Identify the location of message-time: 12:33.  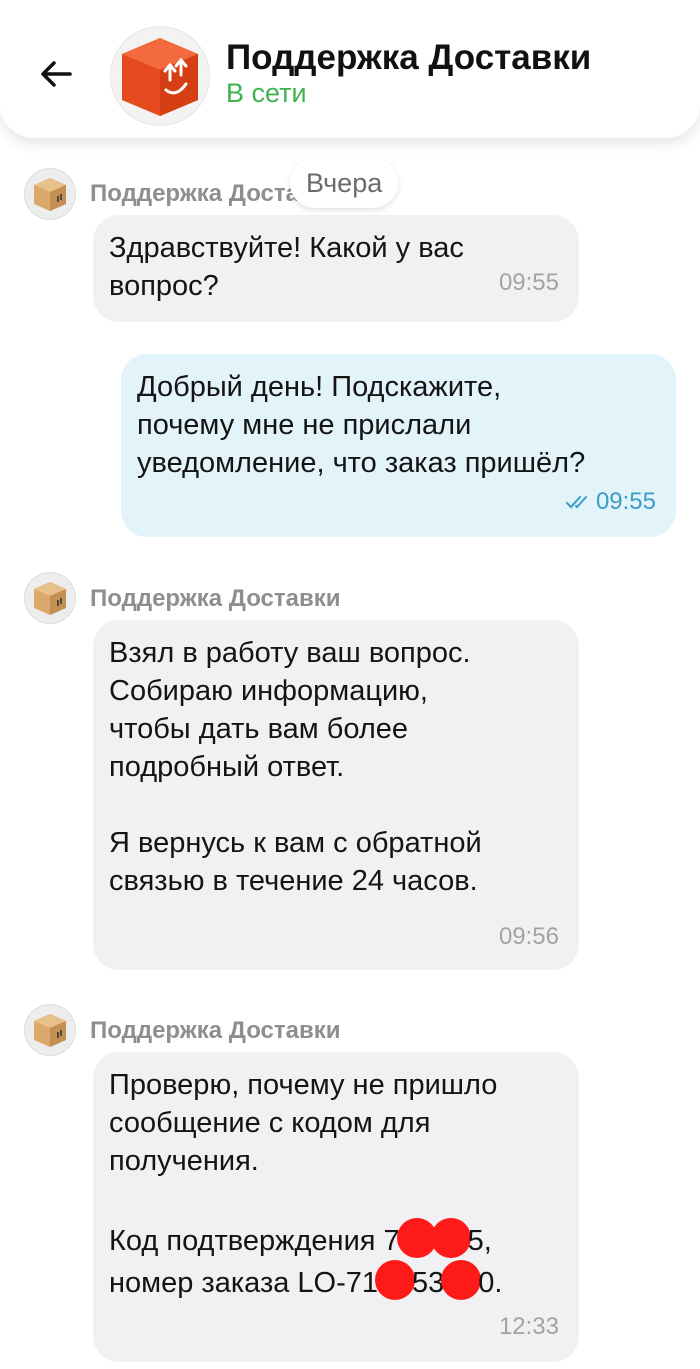
(528, 1326).